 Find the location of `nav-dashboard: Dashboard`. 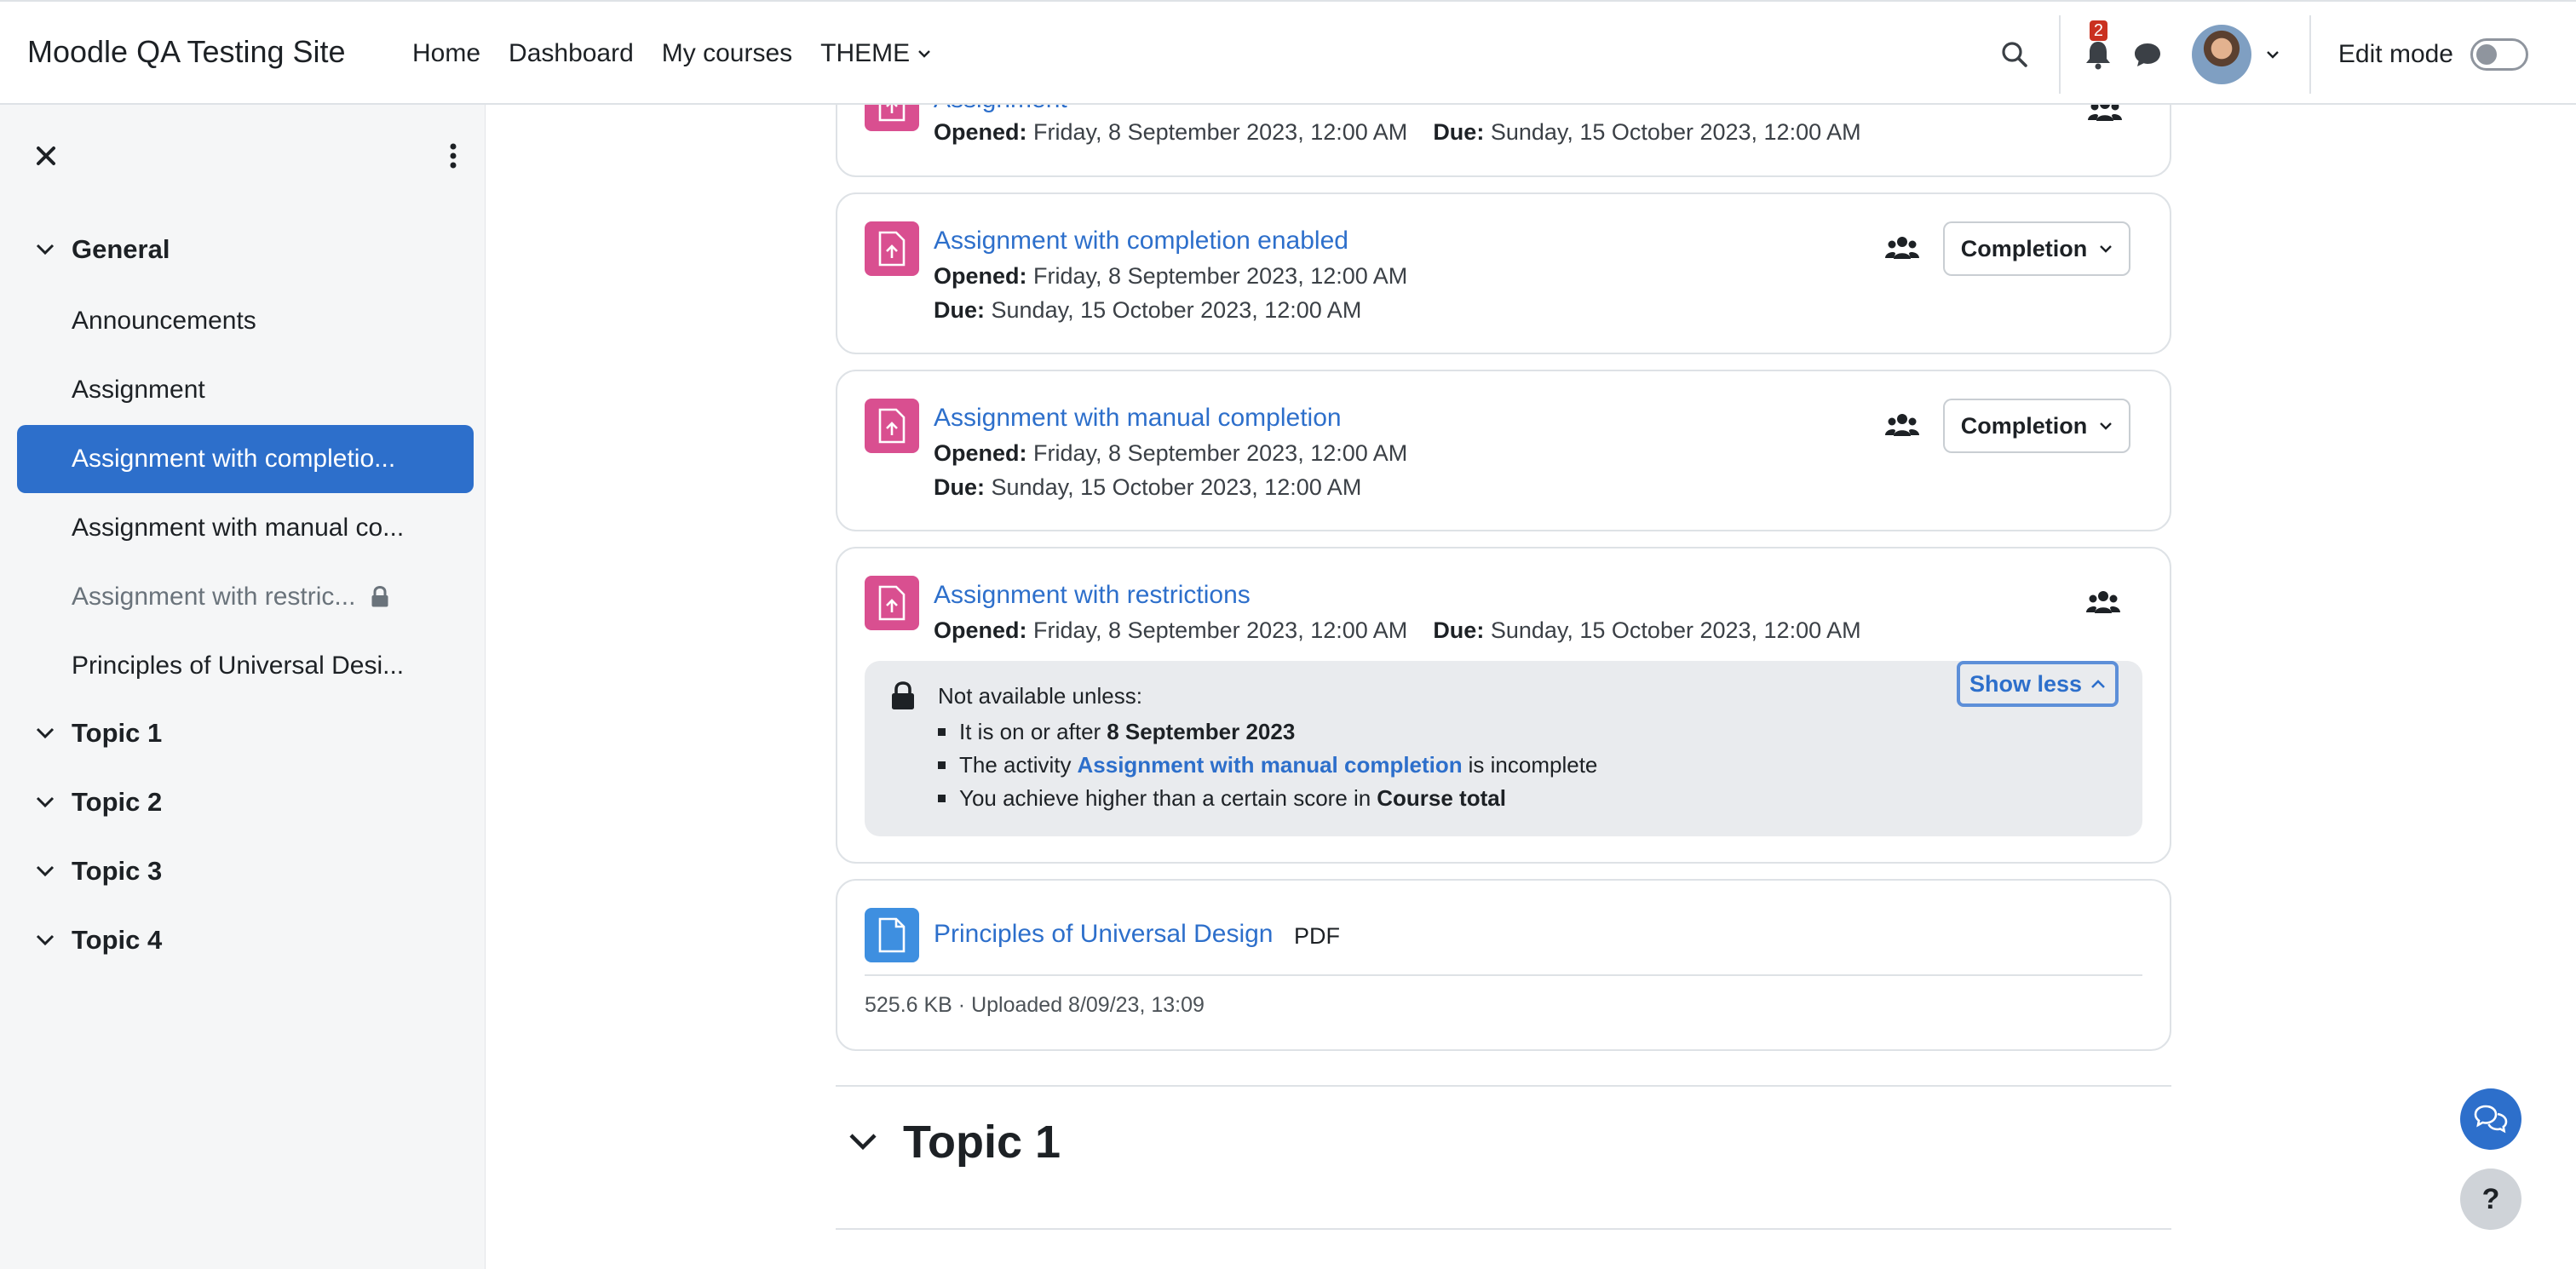

nav-dashboard: Dashboard is located at coordinates (571, 53).